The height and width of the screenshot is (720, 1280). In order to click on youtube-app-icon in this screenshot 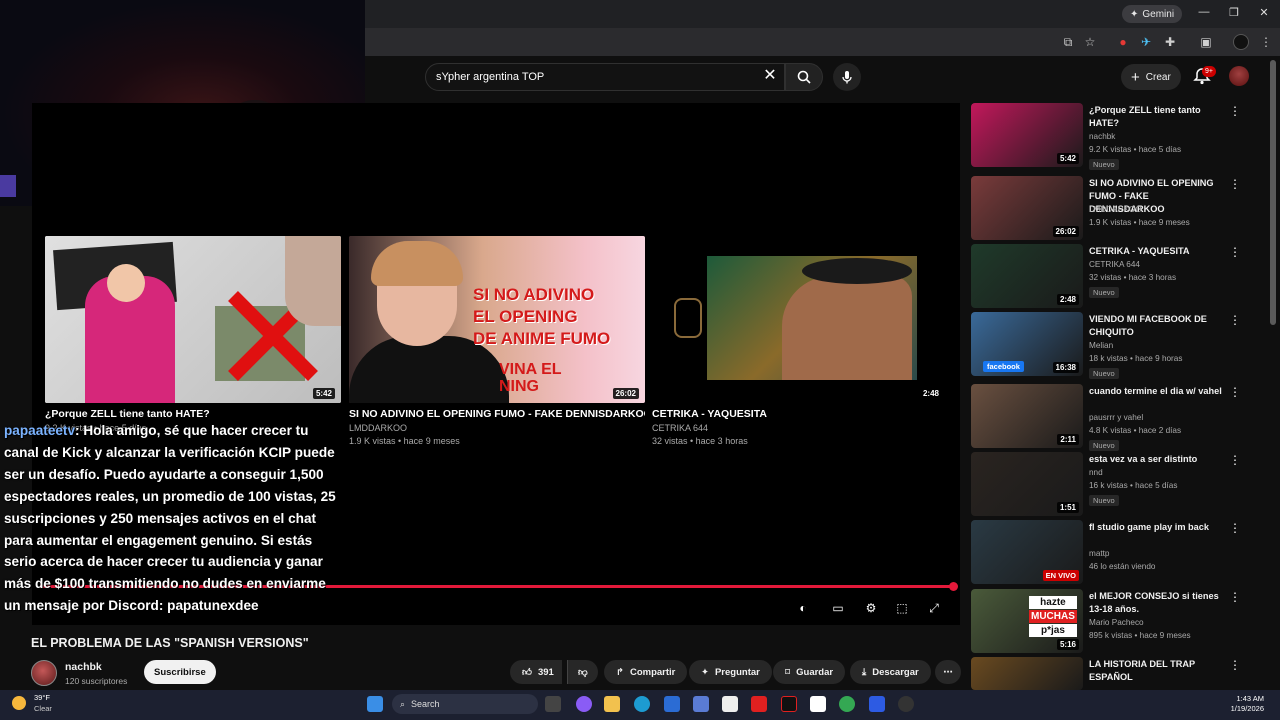, I will do `click(759, 704)`.